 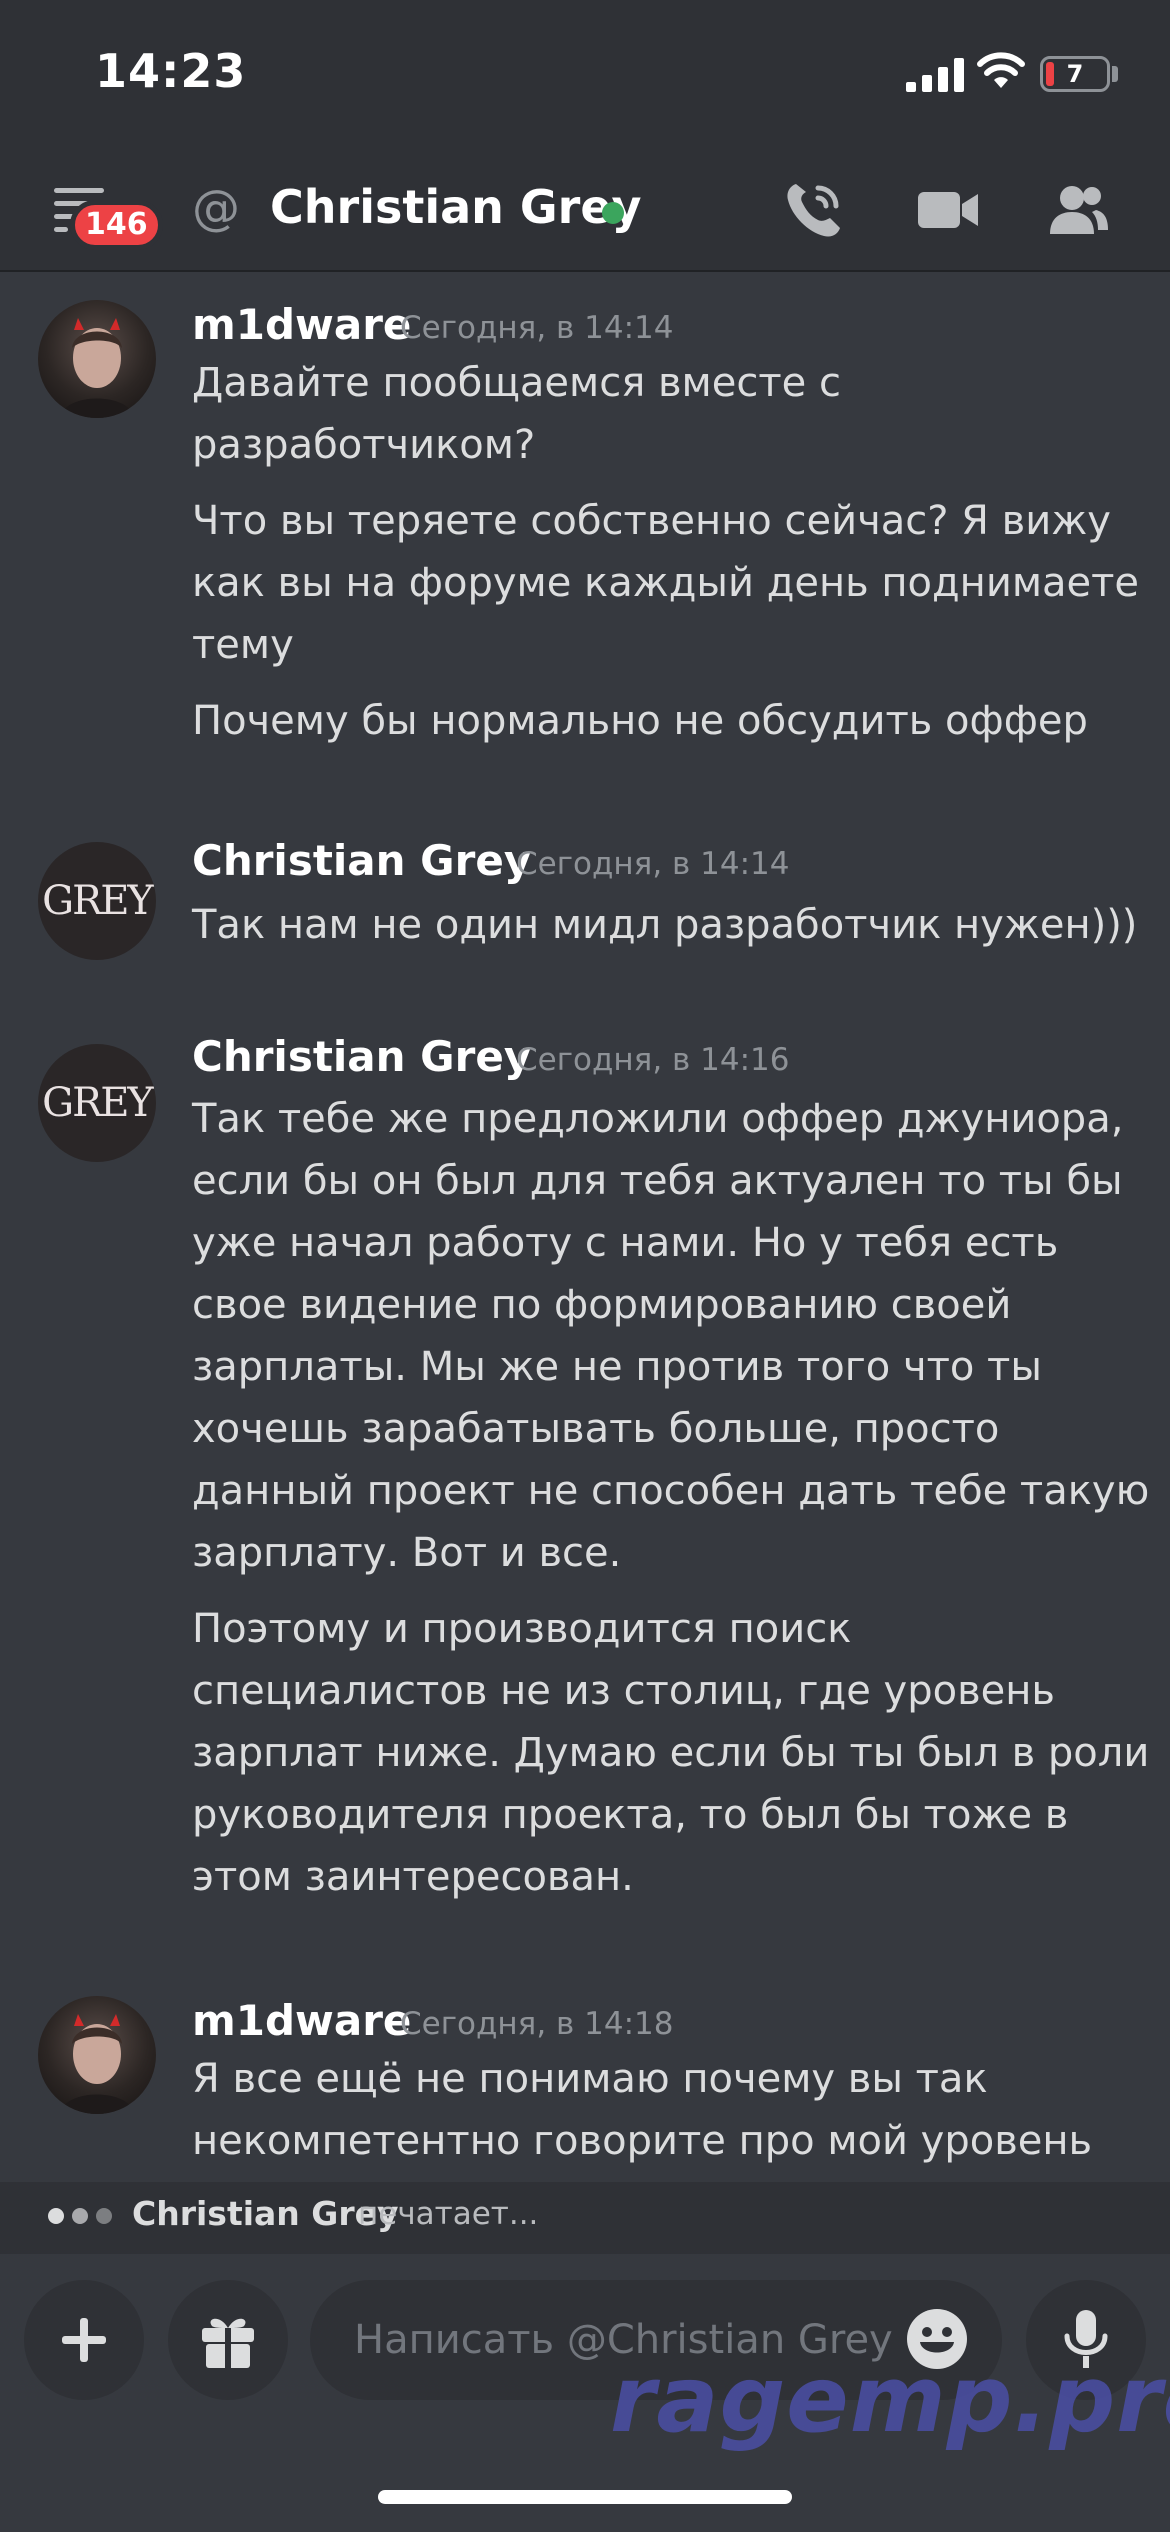 What do you see at coordinates (585, 2497) in the screenshot?
I see `home-indicator` at bounding box center [585, 2497].